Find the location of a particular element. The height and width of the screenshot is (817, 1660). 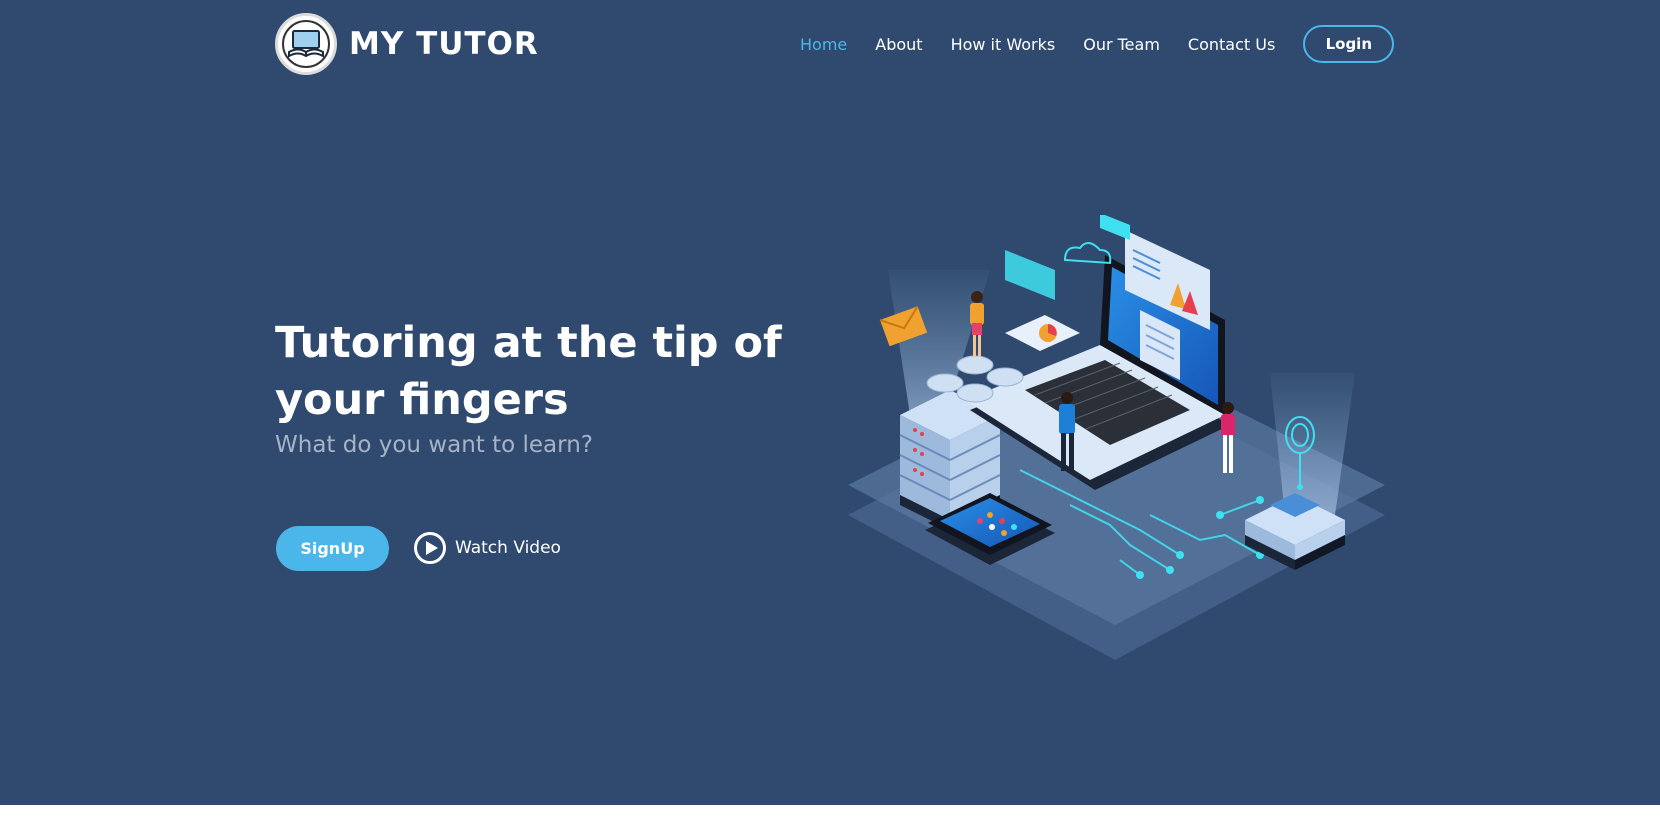

logo-icon is located at coordinates (306, 44).